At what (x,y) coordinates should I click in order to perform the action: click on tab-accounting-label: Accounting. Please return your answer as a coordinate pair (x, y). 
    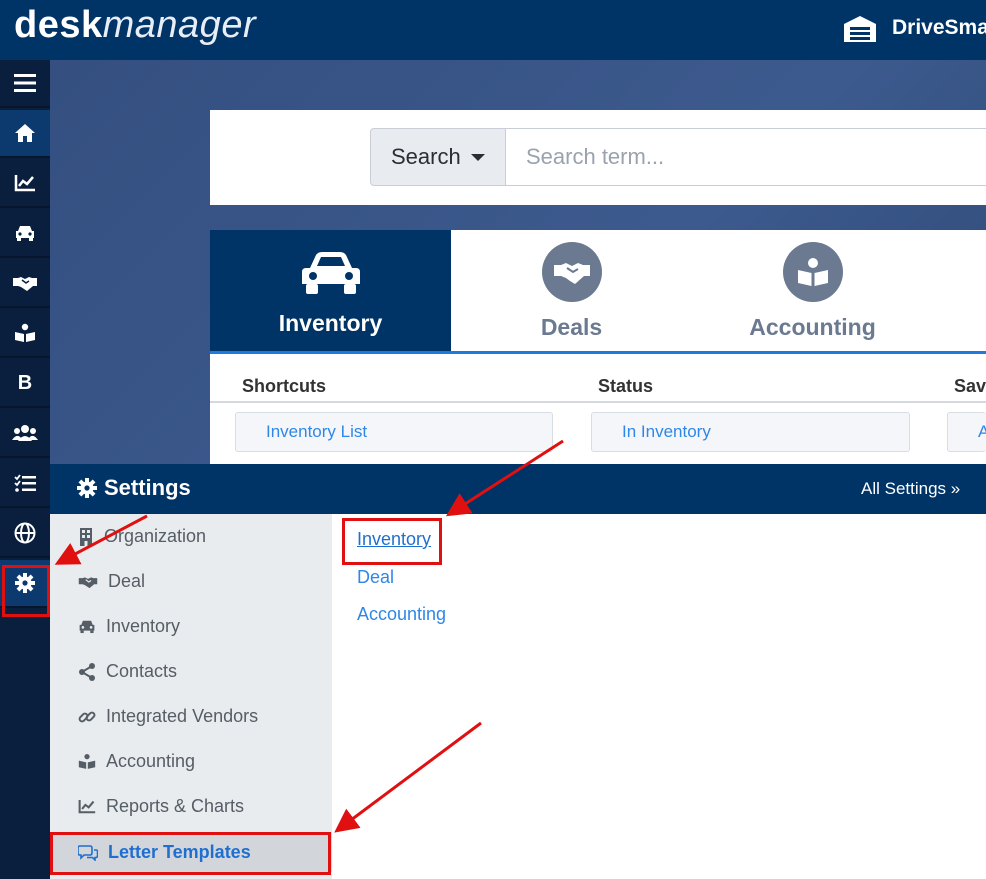
    Looking at the image, I should click on (812, 327).